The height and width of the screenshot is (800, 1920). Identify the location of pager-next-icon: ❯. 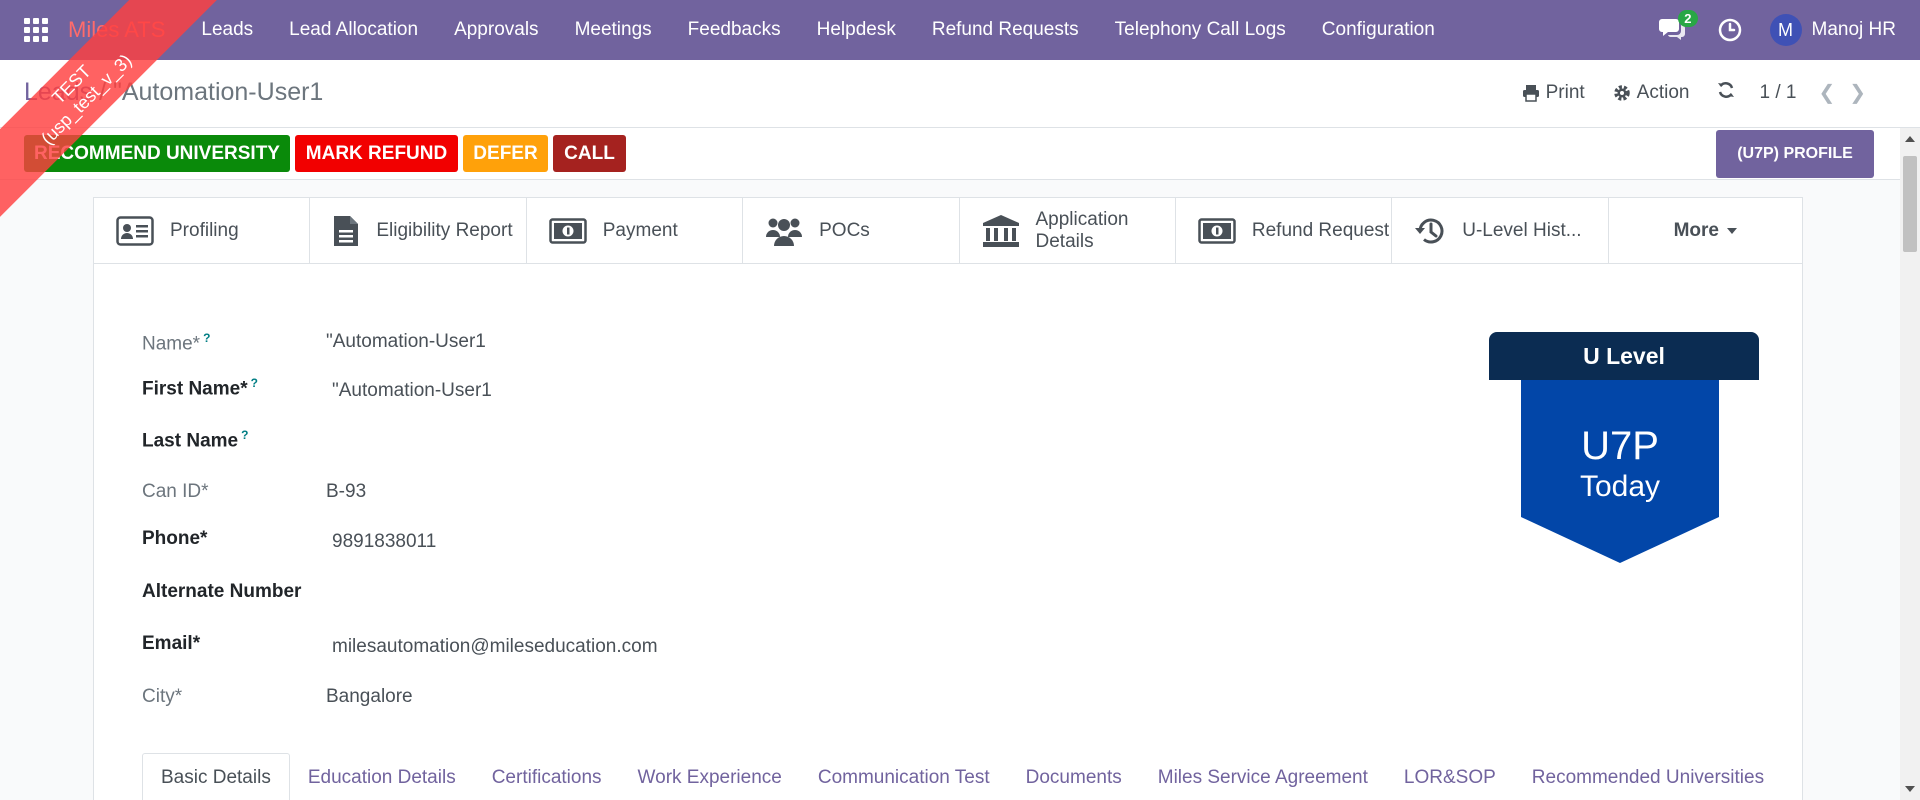
(1857, 92).